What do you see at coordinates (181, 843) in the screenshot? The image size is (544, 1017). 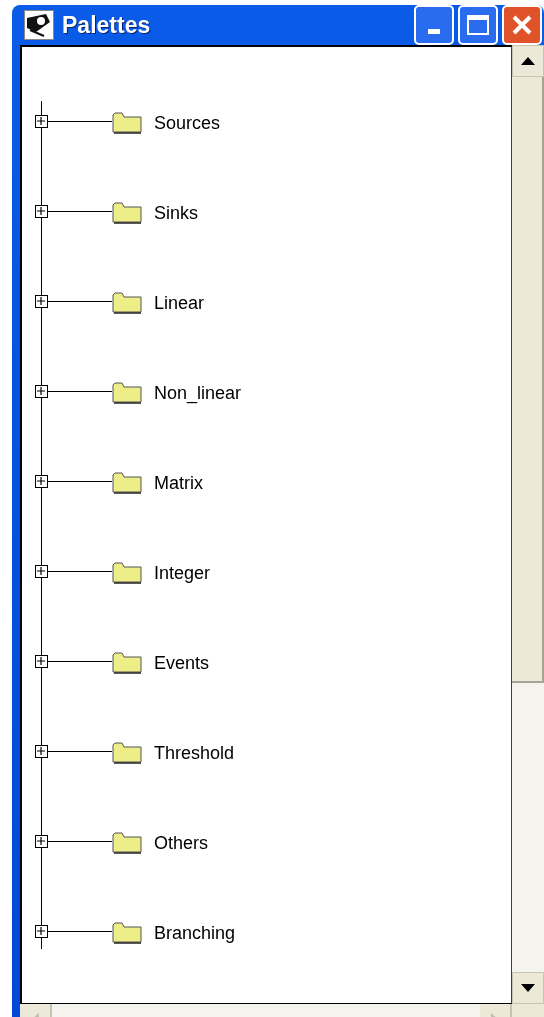 I see `tree-item-label: Others` at bounding box center [181, 843].